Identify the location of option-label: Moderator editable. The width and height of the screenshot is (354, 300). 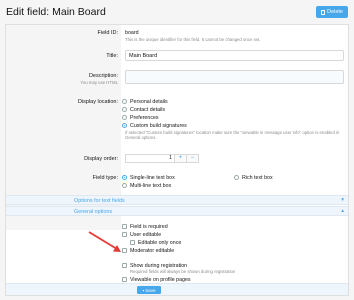
(152, 251).